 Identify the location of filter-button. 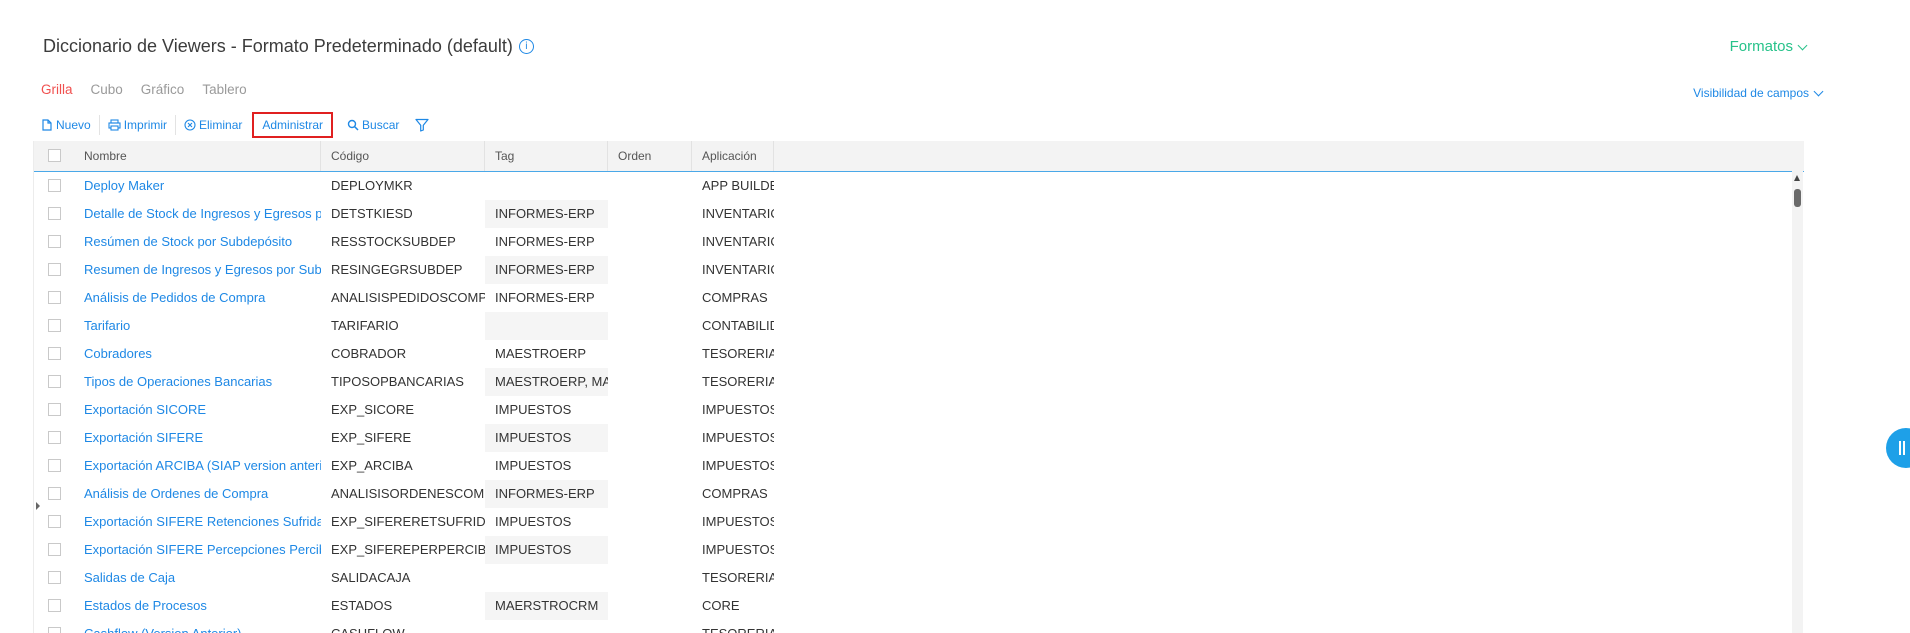
(422, 125).